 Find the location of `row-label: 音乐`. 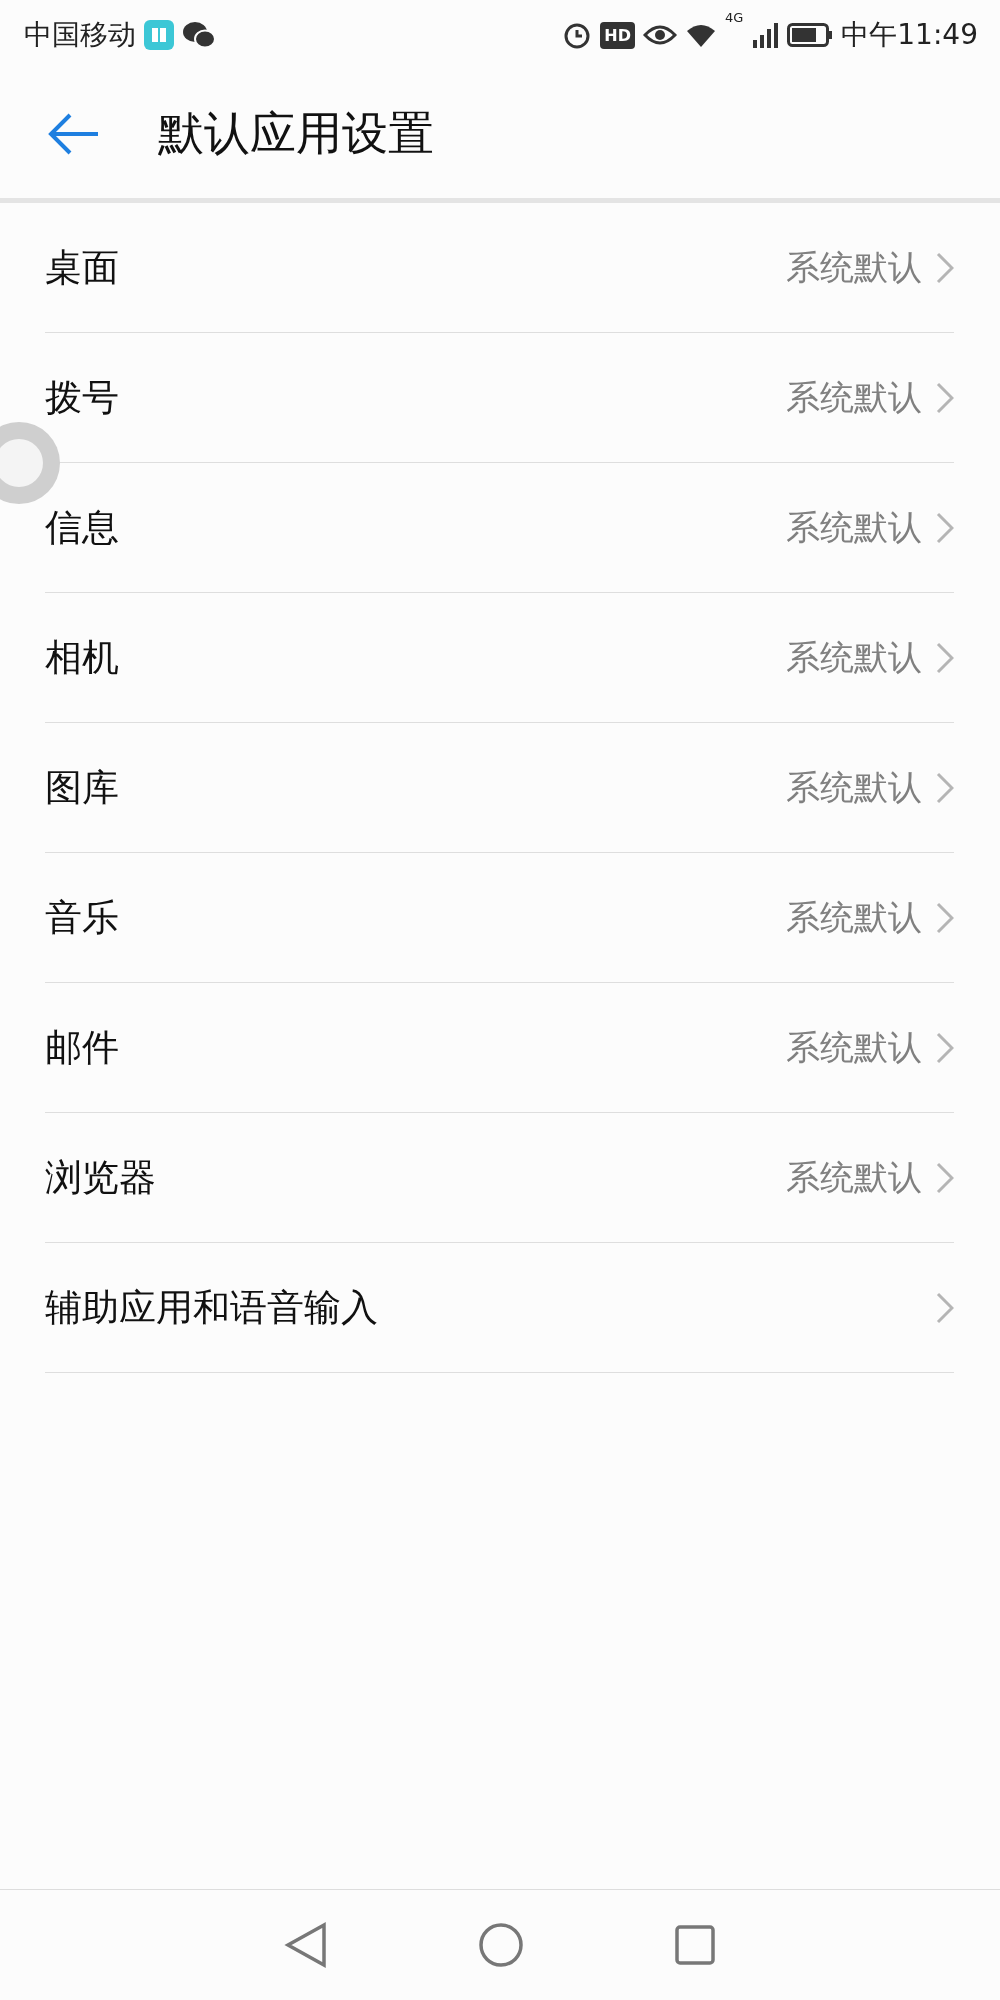

row-label: 音乐 is located at coordinates (82, 917).